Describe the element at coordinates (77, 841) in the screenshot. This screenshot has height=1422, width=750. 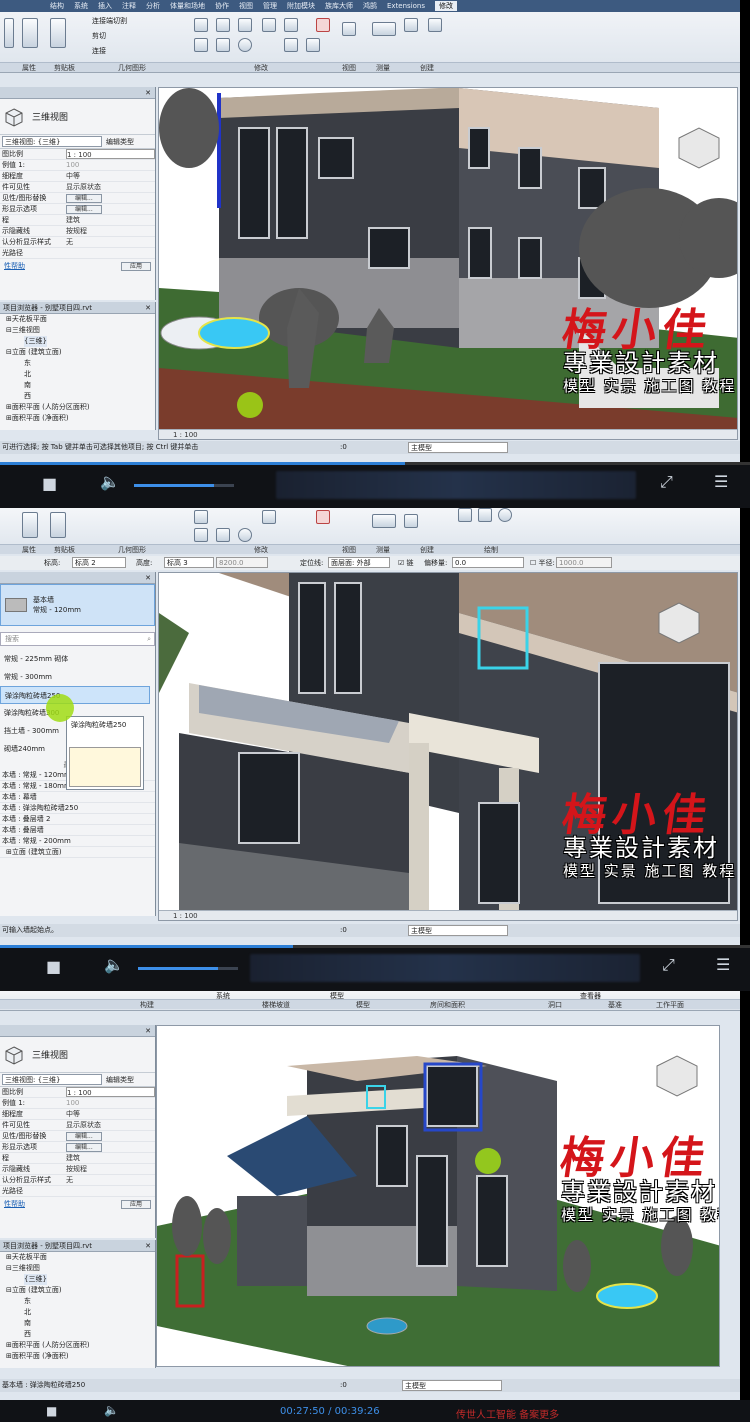
I see `recent-item: 本墙 : 常规 - 200mm` at that location.